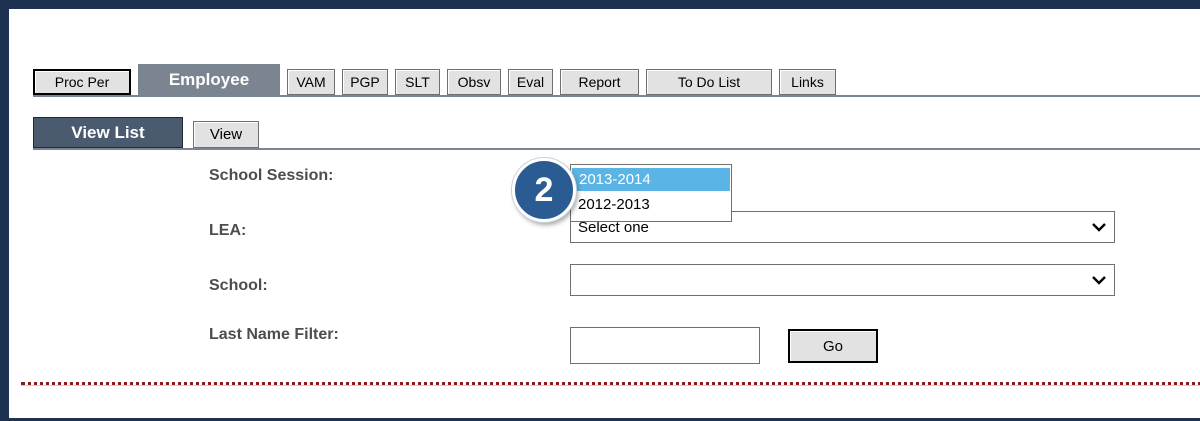  I want to click on school-session-option: 2012-2013, so click(651, 204).